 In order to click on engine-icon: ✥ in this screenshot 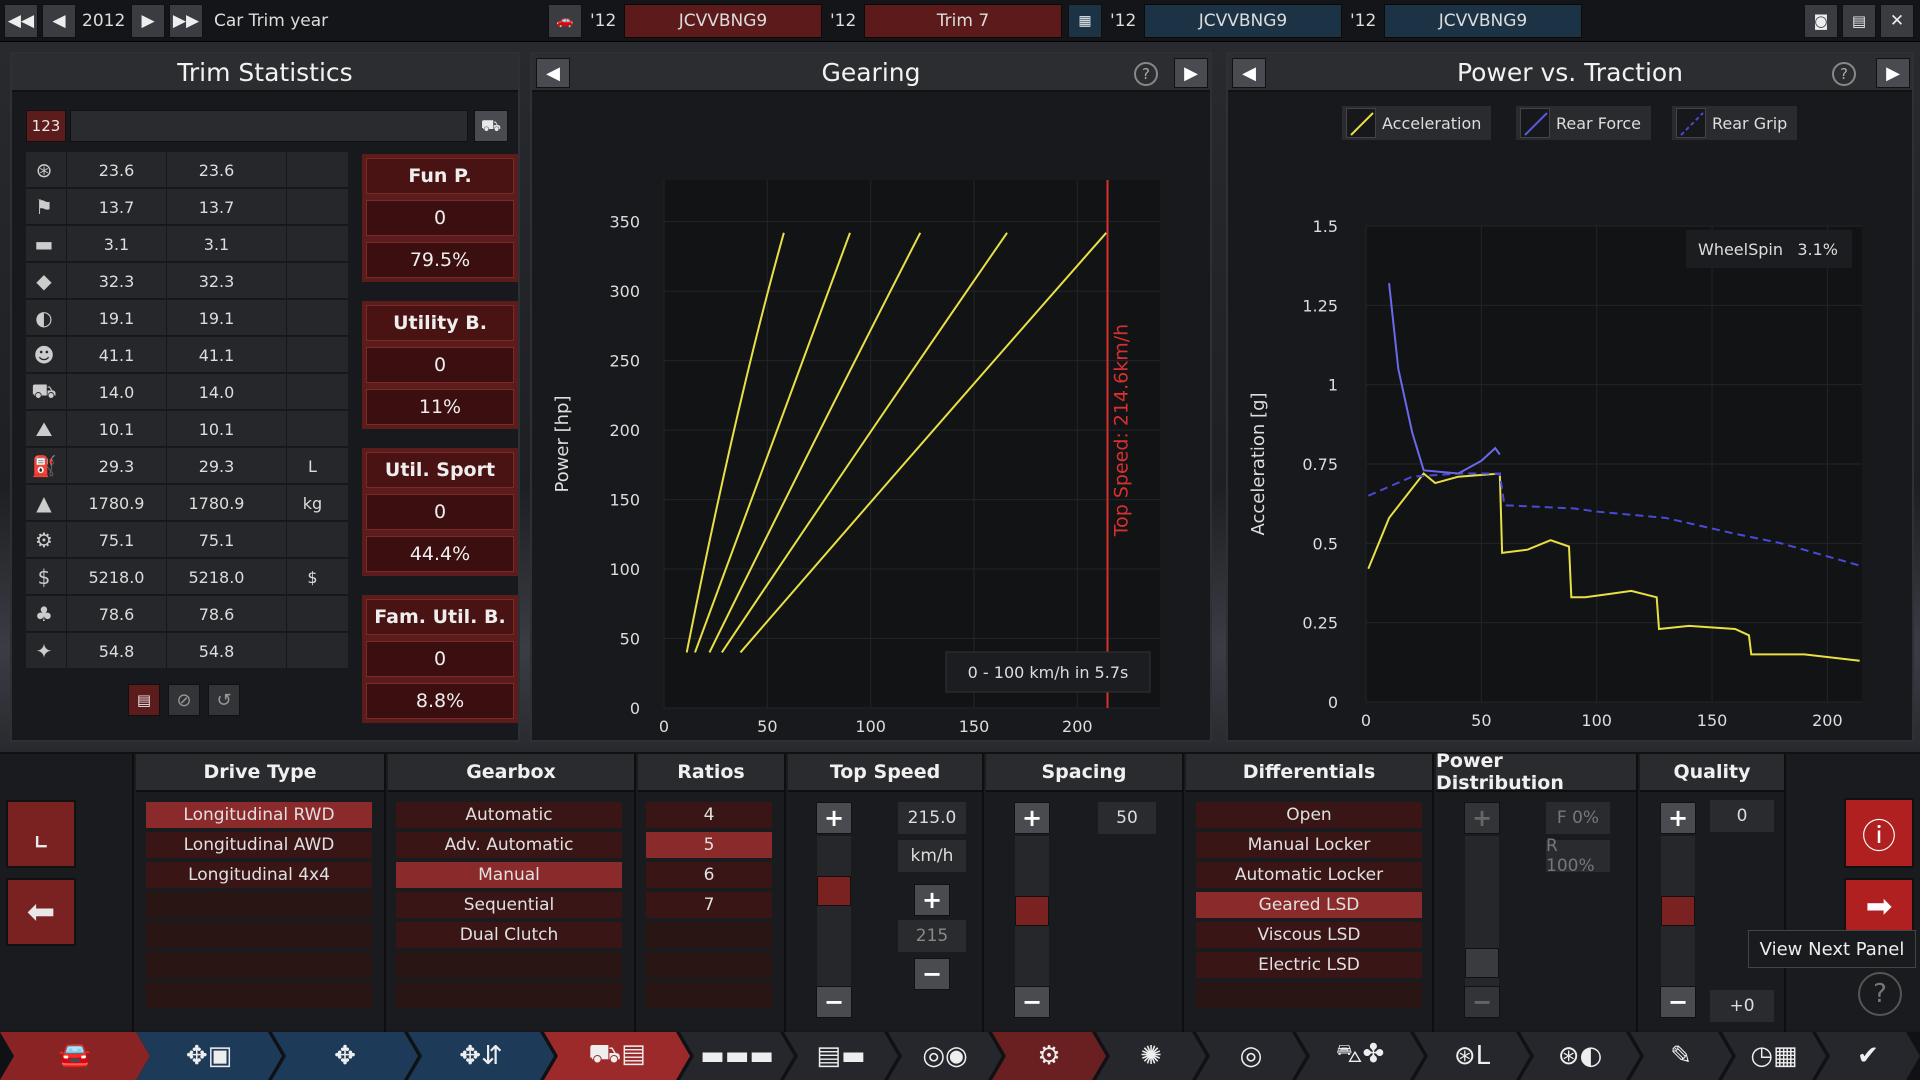, I will do `click(345, 1056)`.